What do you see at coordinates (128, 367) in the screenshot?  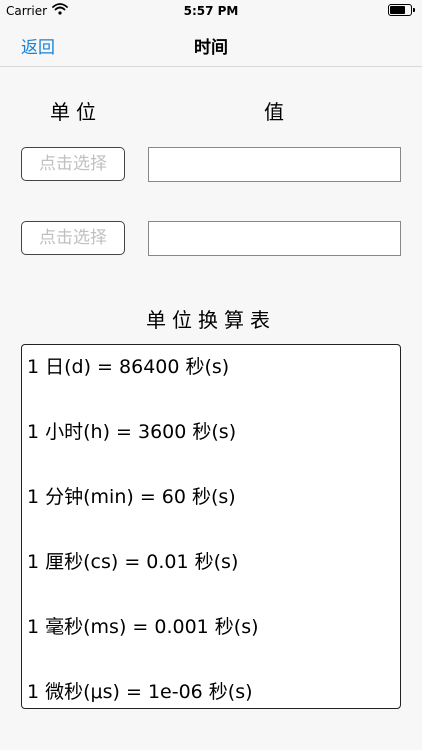 I see `conversion-row: 1 日(d) = 86400 秒(s)` at bounding box center [128, 367].